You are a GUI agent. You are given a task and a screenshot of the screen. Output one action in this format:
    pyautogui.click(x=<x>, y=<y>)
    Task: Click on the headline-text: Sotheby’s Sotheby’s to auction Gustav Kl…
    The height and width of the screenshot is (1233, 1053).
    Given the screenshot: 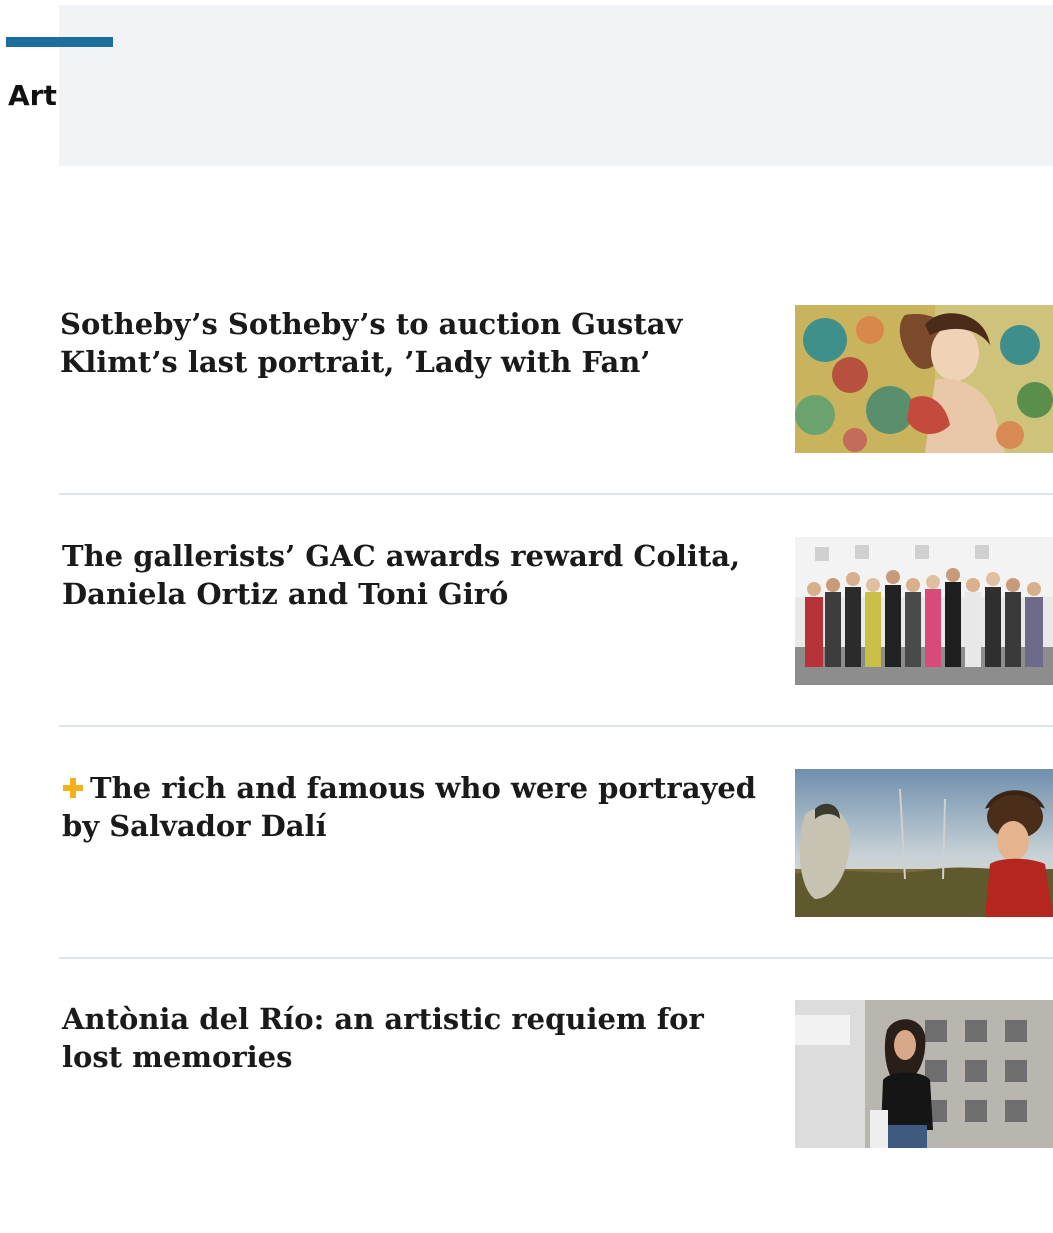 What is the action you would take?
    pyautogui.click(x=371, y=343)
    